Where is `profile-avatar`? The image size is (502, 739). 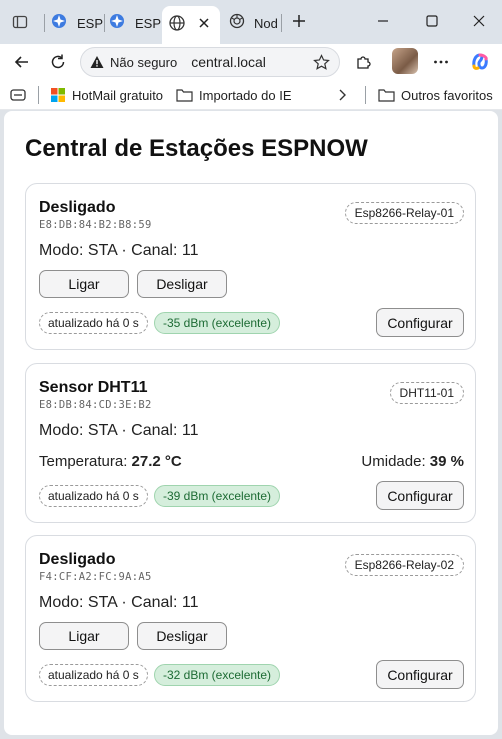
profile-avatar is located at coordinates (405, 61).